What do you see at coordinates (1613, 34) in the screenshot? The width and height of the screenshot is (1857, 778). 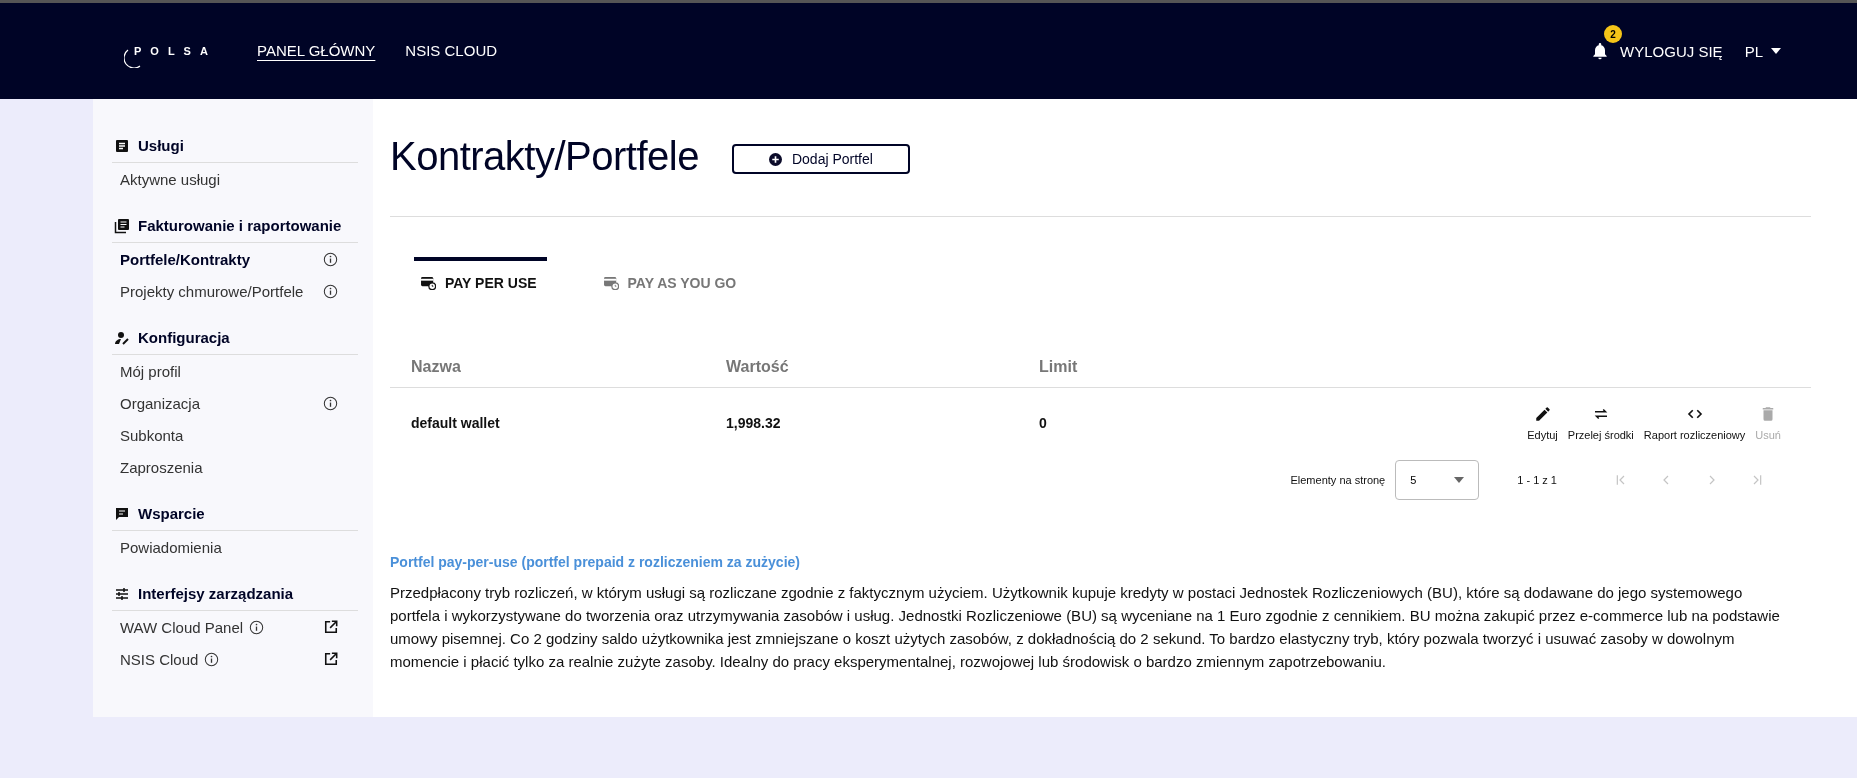 I see `notification-badge: 2` at bounding box center [1613, 34].